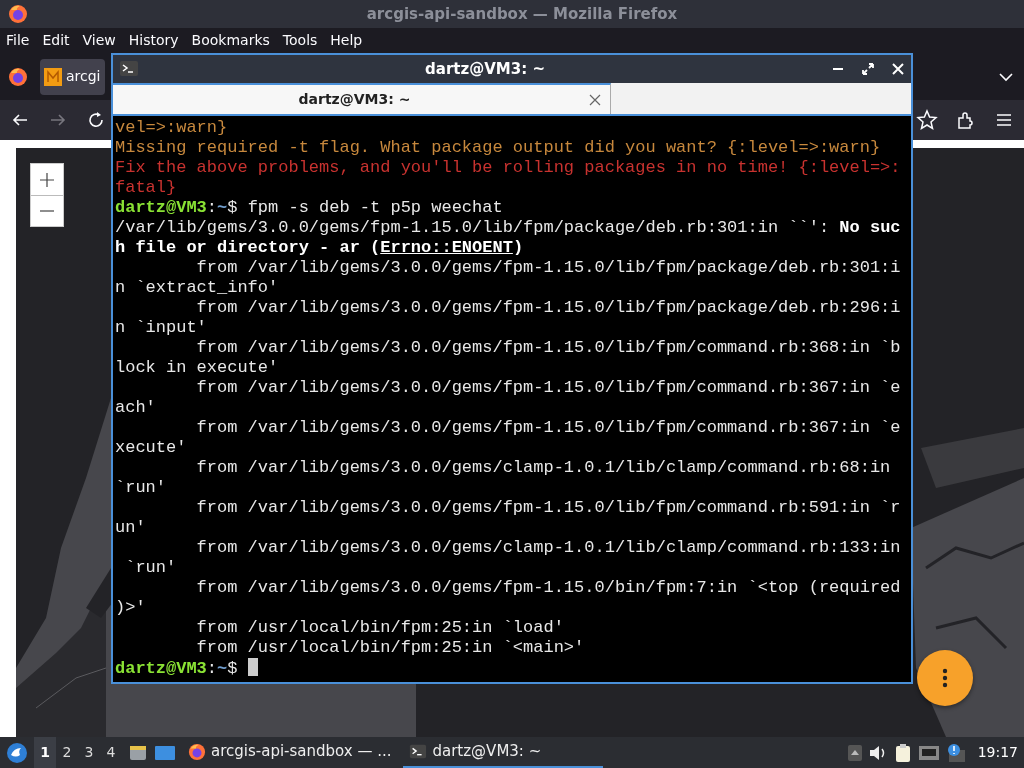 The height and width of the screenshot is (768, 1024). What do you see at coordinates (197, 368) in the screenshot?
I see `terminal-line: lock in execute'` at bounding box center [197, 368].